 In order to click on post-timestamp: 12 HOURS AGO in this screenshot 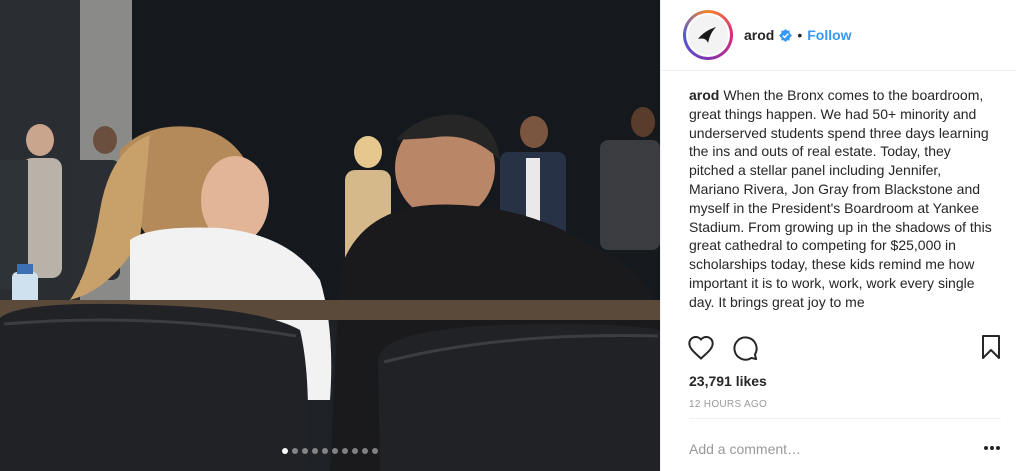, I will do `click(728, 404)`.